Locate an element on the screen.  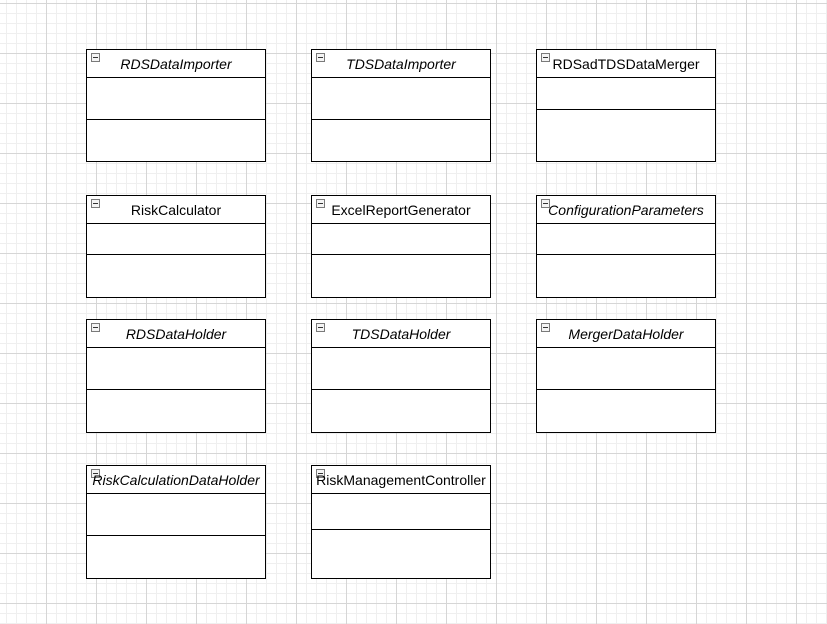
class-name: RDSadTDSDataMerger is located at coordinates (626, 63).